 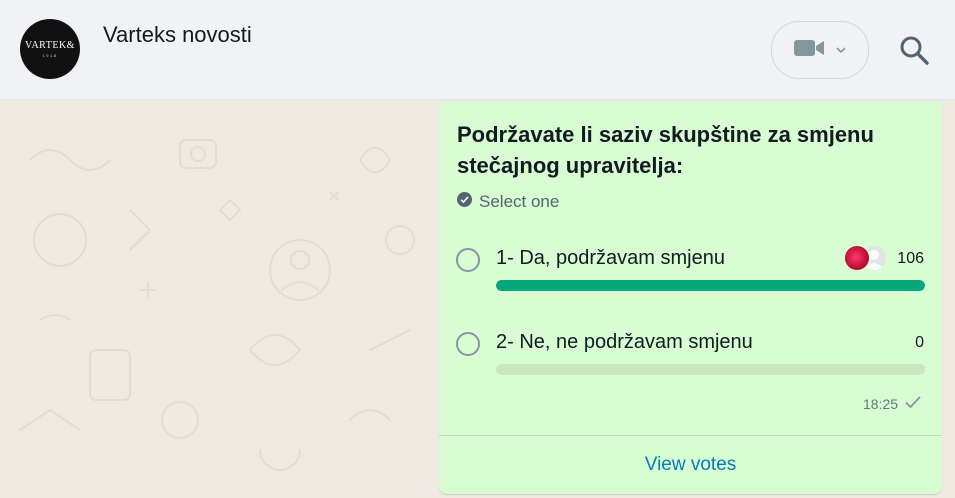 I want to click on poll-option-count: 106, so click(x=910, y=258).